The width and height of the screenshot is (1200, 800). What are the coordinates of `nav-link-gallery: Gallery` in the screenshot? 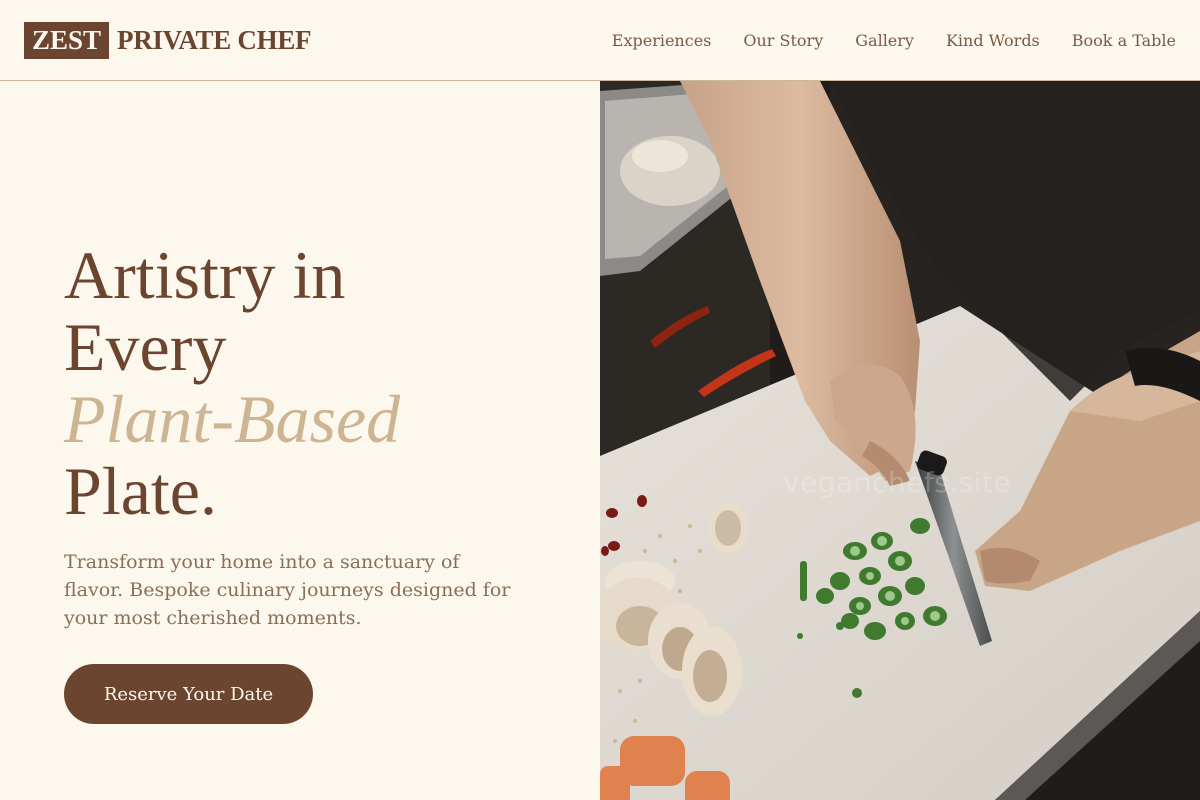 It's located at (884, 40).